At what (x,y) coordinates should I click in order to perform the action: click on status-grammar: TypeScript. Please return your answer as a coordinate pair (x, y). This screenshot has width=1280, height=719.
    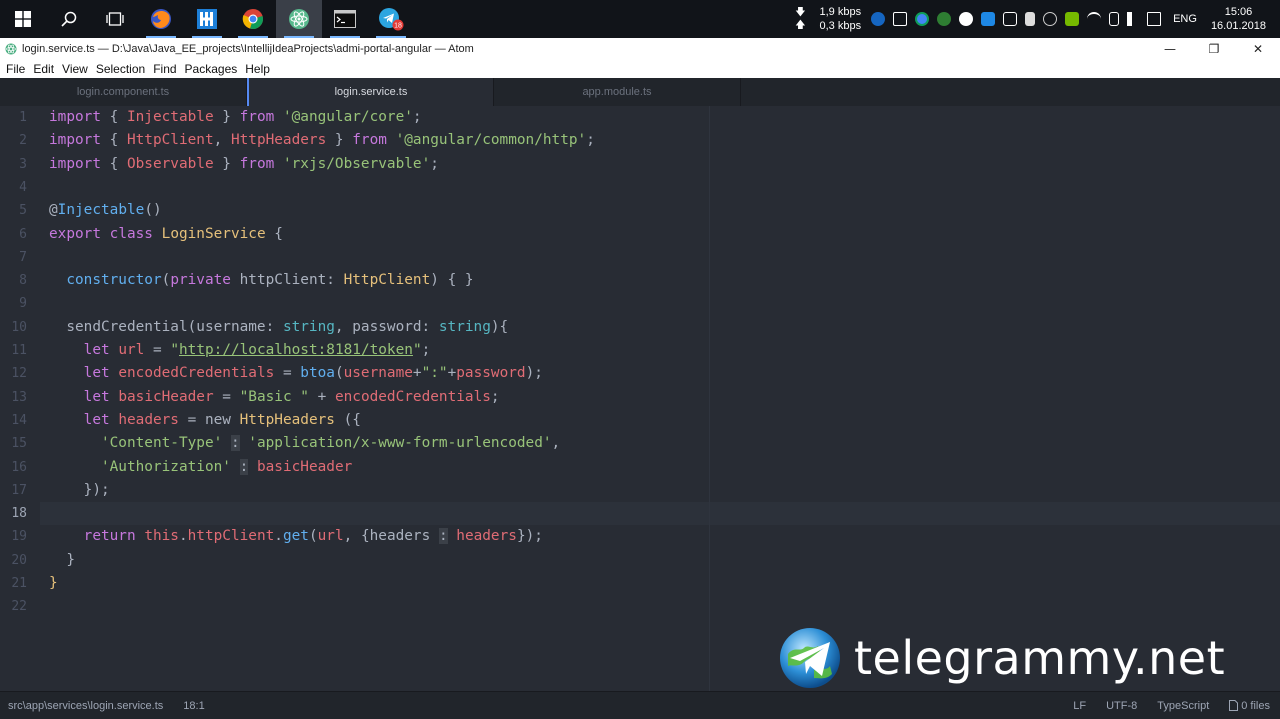
    Looking at the image, I should click on (1183, 706).